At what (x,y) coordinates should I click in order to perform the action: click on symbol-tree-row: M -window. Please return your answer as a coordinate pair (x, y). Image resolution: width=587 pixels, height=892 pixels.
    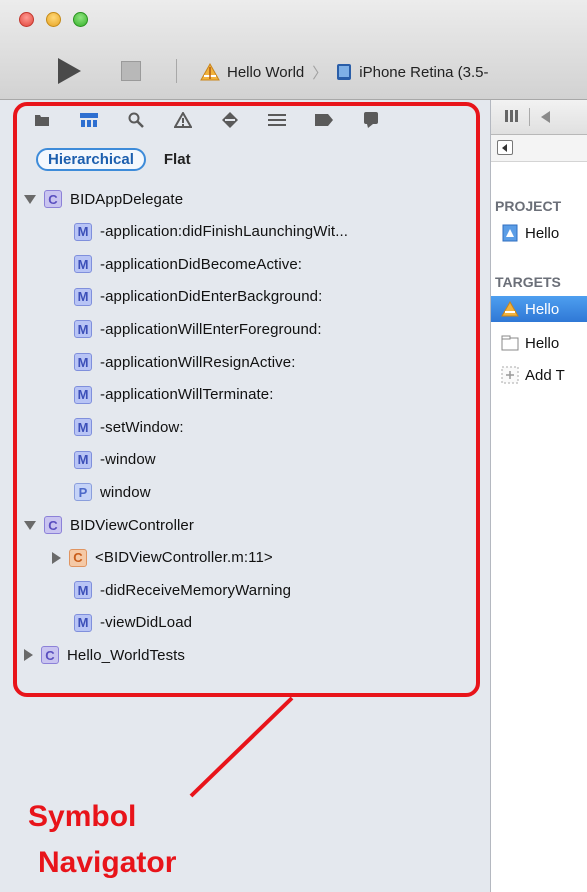
    Looking at the image, I should click on (115, 460).